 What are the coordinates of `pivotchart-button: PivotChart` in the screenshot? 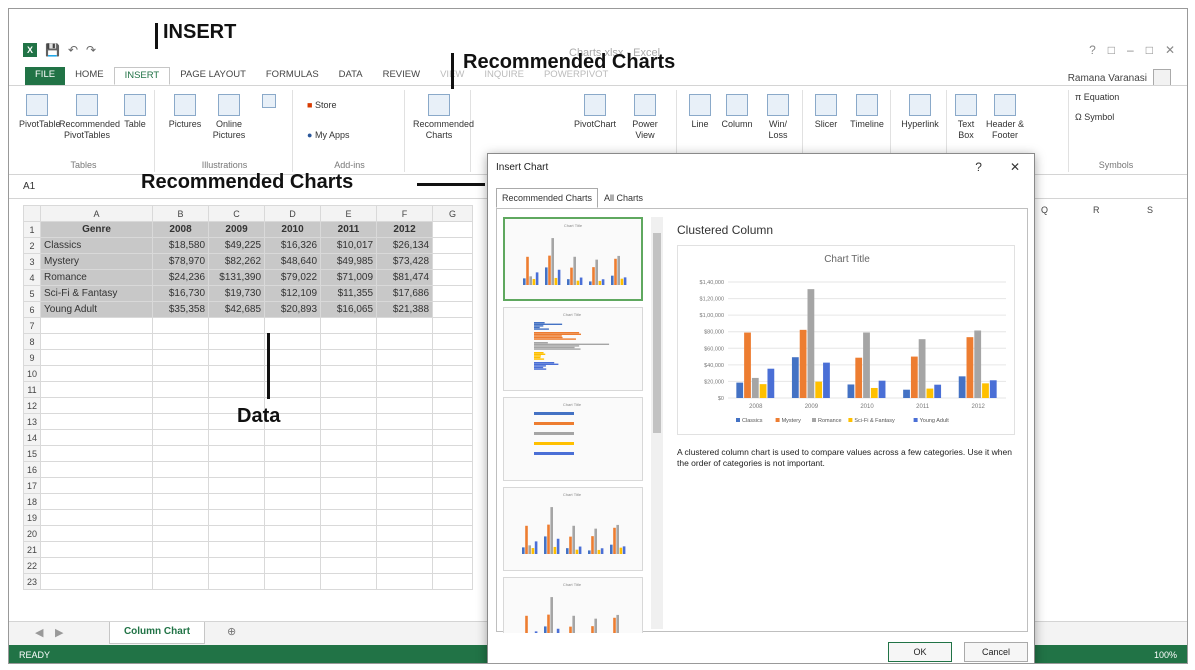 It's located at (595, 112).